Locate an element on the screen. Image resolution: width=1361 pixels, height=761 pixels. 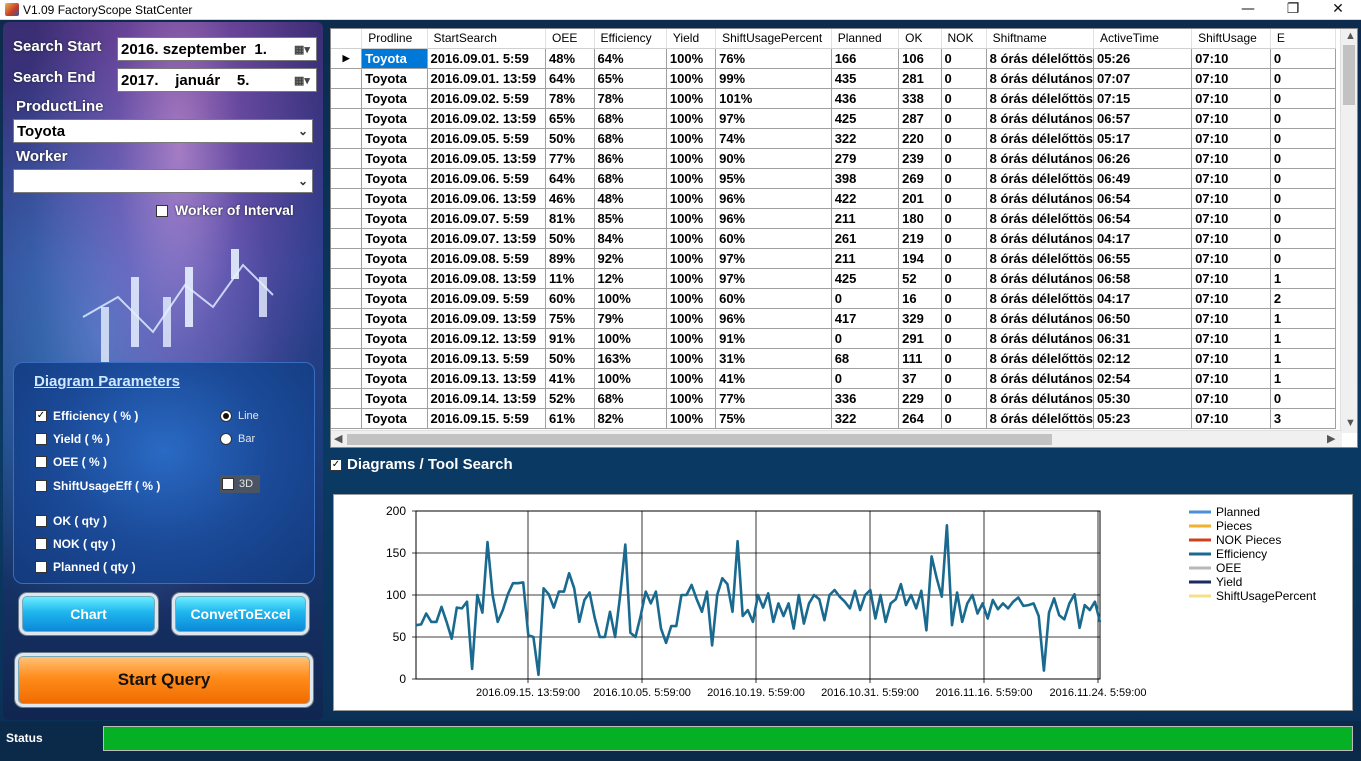
table-cell-shiftusagepercent: 91% is located at coordinates (773, 338).